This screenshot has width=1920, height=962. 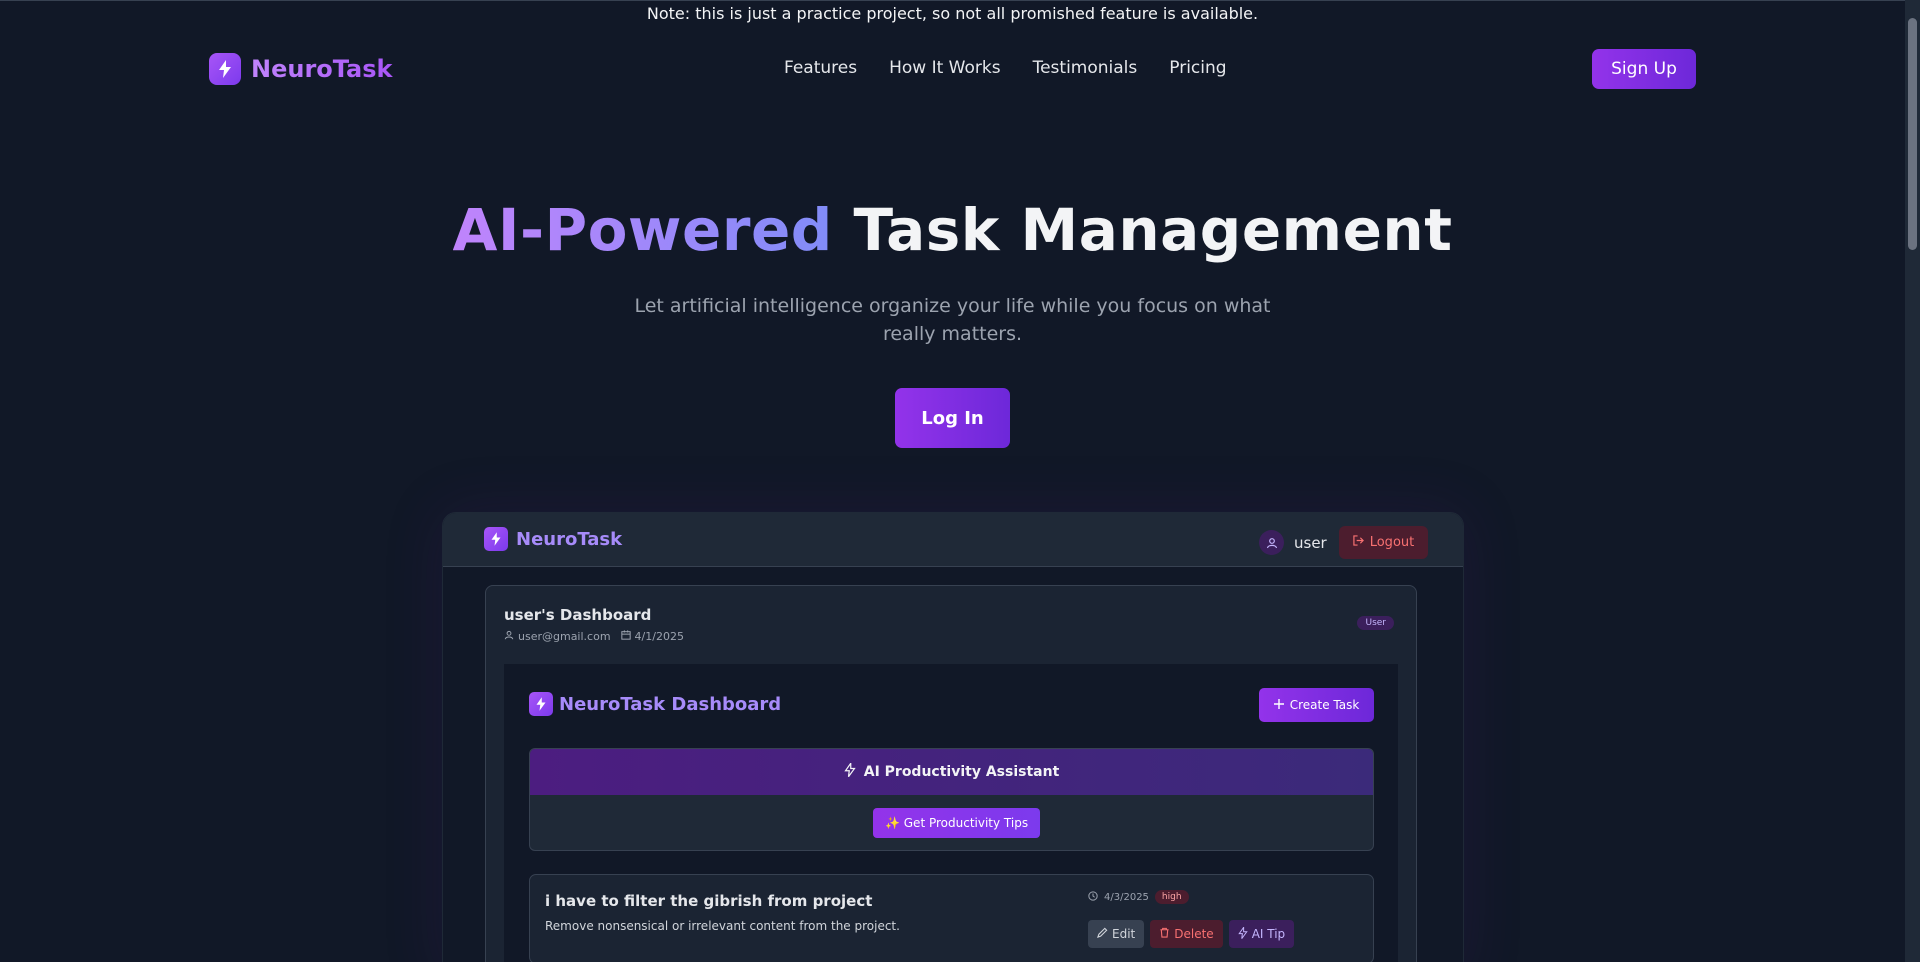 I want to click on logout-icon, so click(x=1358, y=542).